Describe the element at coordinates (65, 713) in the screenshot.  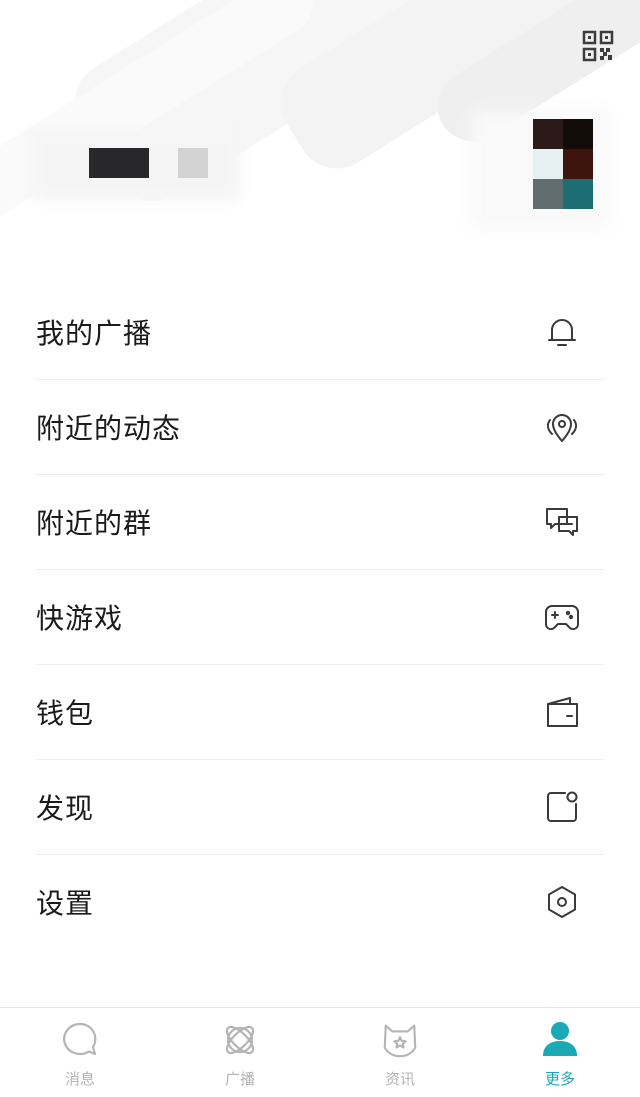
I see `menu-item-label: 钱包` at that location.